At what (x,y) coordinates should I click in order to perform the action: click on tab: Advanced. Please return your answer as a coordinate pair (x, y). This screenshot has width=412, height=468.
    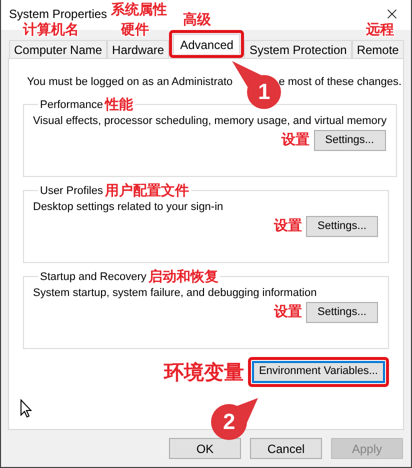
    Looking at the image, I should click on (206, 44).